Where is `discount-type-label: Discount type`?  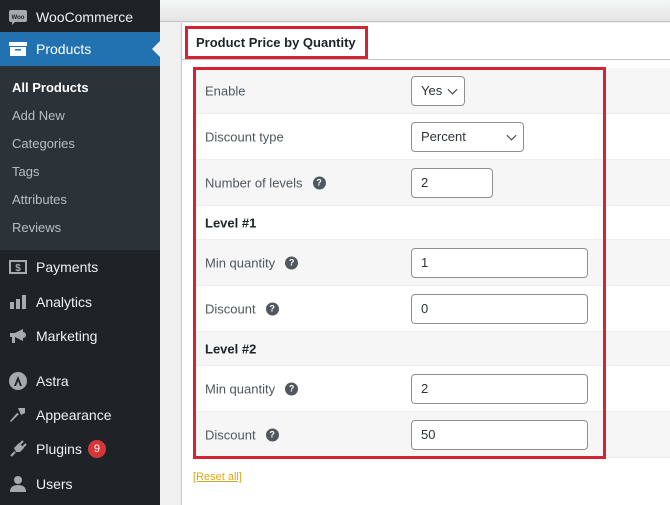 discount-type-label: Discount type is located at coordinates (244, 136).